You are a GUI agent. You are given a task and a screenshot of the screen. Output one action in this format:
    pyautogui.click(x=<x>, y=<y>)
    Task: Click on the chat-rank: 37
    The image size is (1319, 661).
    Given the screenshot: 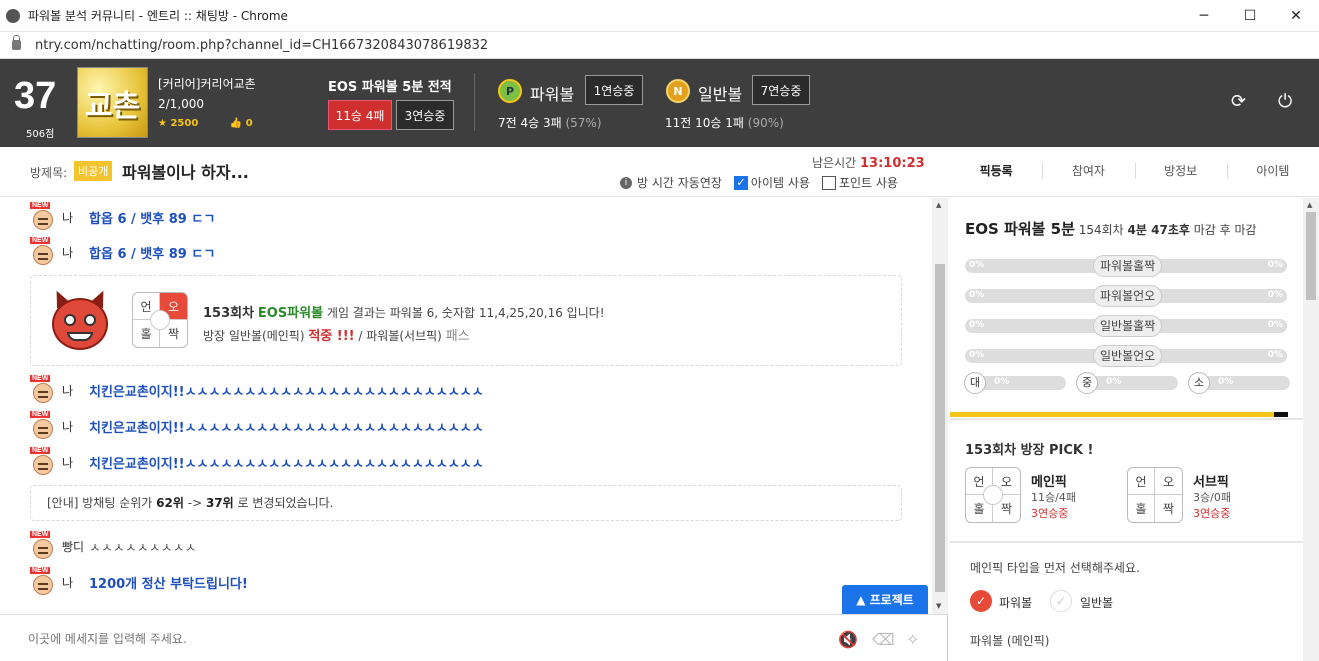 What is the action you would take?
    pyautogui.click(x=35, y=96)
    